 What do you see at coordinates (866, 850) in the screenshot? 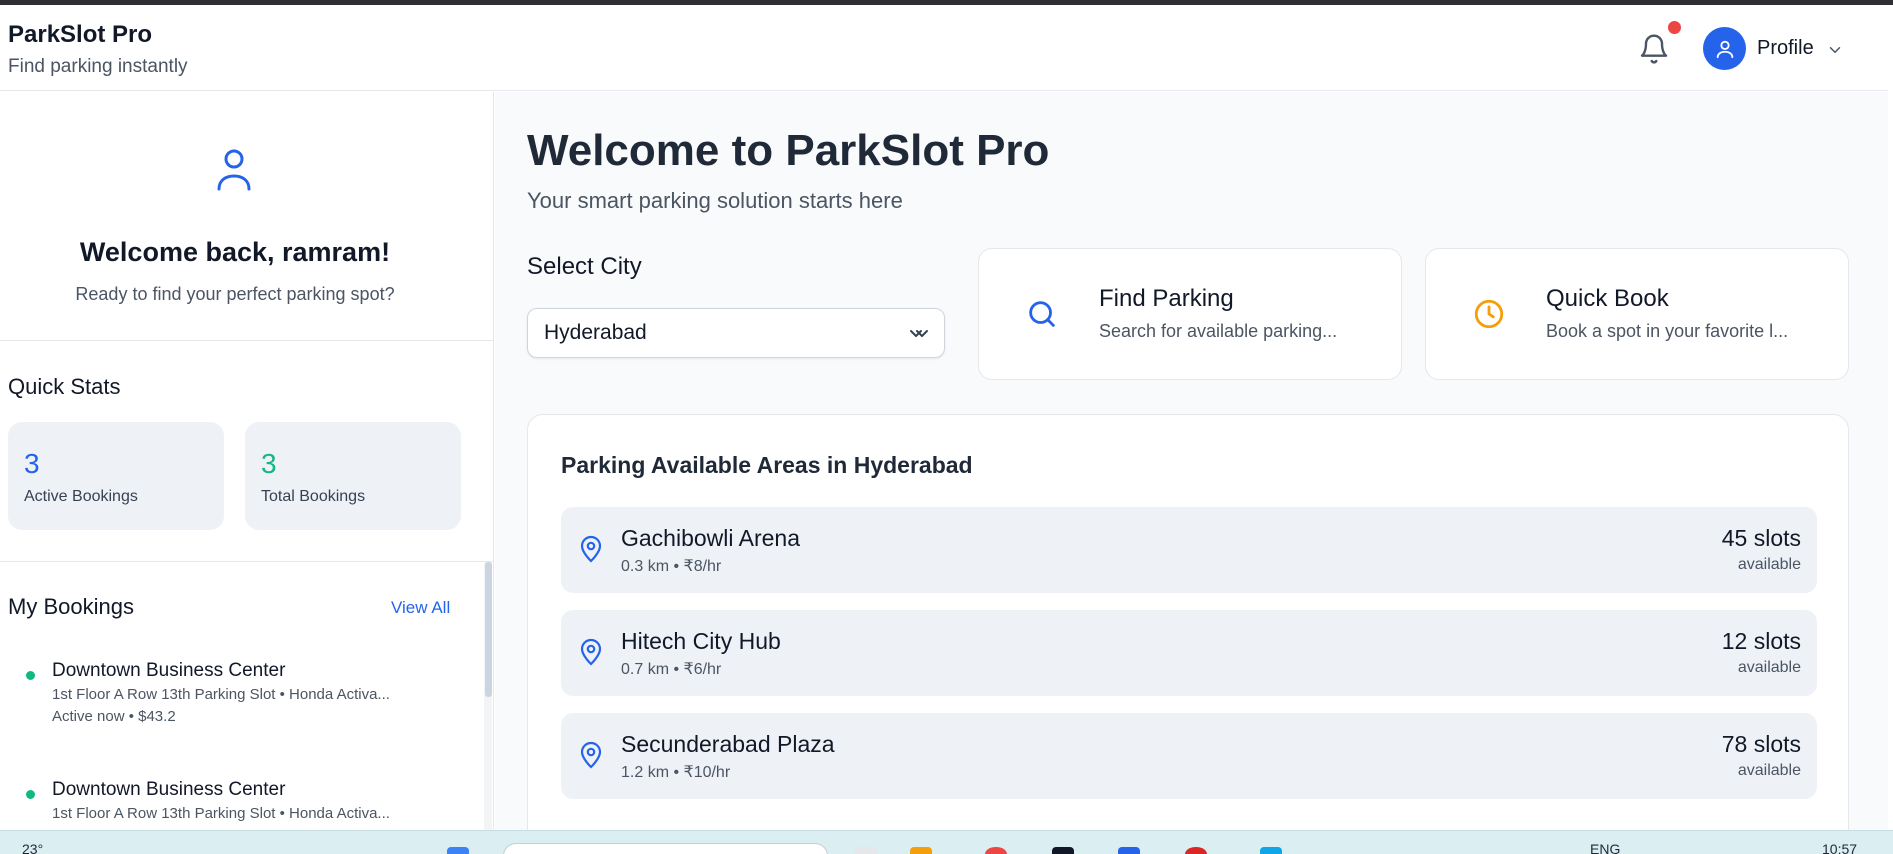
I see `file-icon` at bounding box center [866, 850].